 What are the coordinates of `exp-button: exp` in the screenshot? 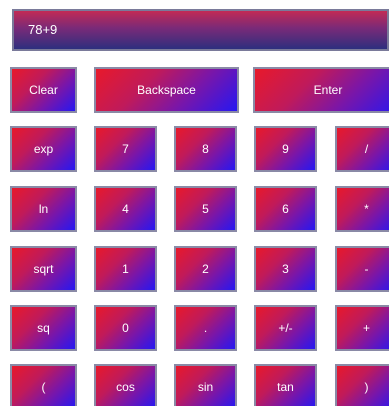 It's located at (43, 149).